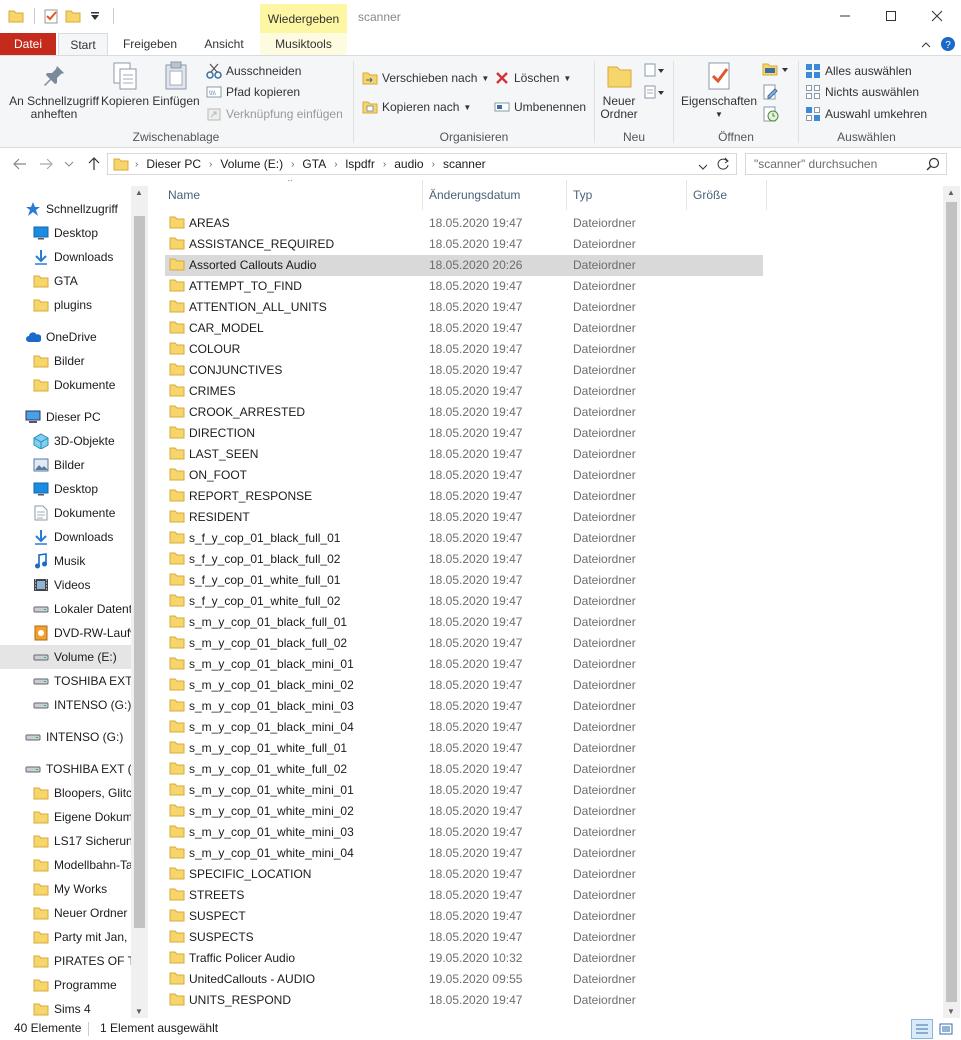 This screenshot has width=961, height=1040. I want to click on new-folder-button: Neuer Ordner, so click(619, 90).